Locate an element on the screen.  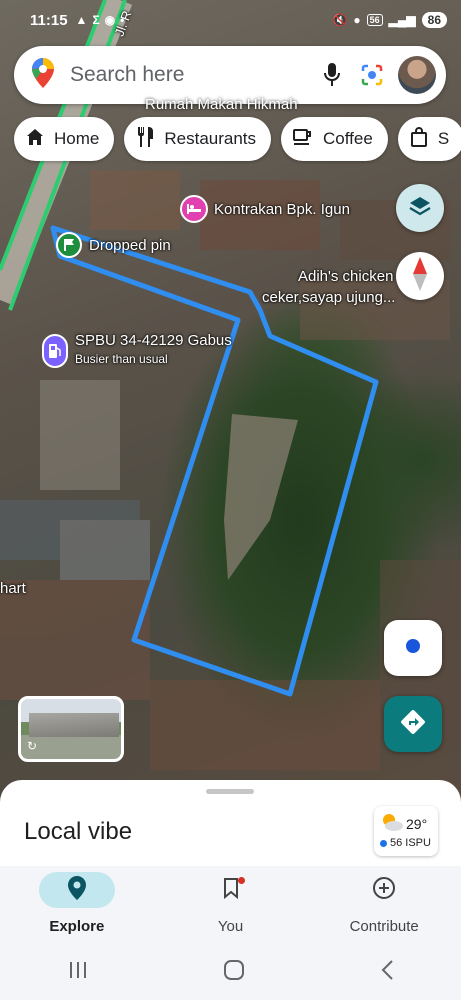
network-badge: 56 is located at coordinates (374, 20).